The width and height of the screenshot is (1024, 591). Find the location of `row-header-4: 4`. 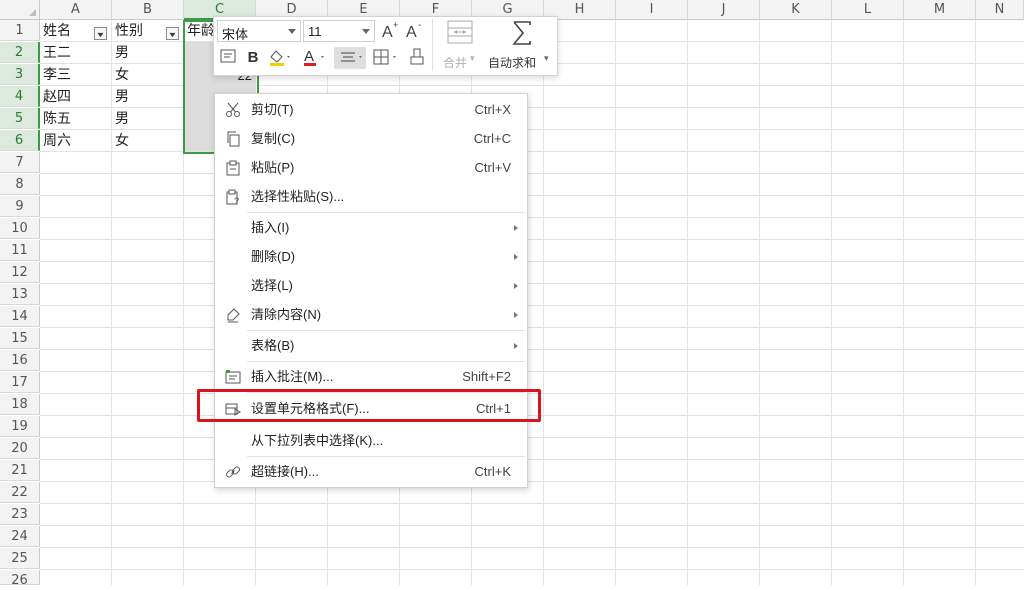

row-header-4: 4 is located at coordinates (20, 96).